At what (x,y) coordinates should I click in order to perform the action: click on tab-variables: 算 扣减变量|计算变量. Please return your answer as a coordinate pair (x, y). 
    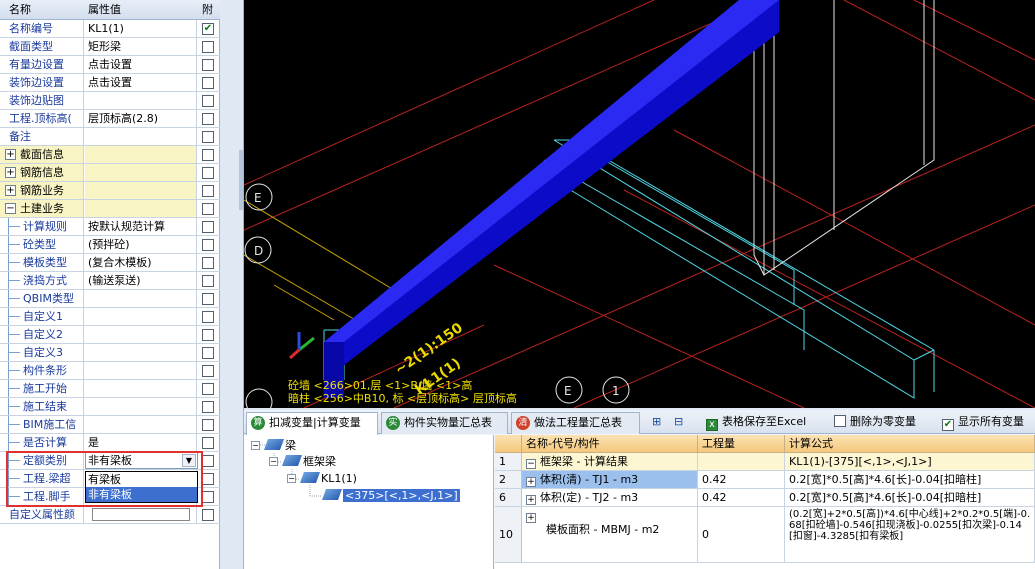
    Looking at the image, I should click on (312, 423).